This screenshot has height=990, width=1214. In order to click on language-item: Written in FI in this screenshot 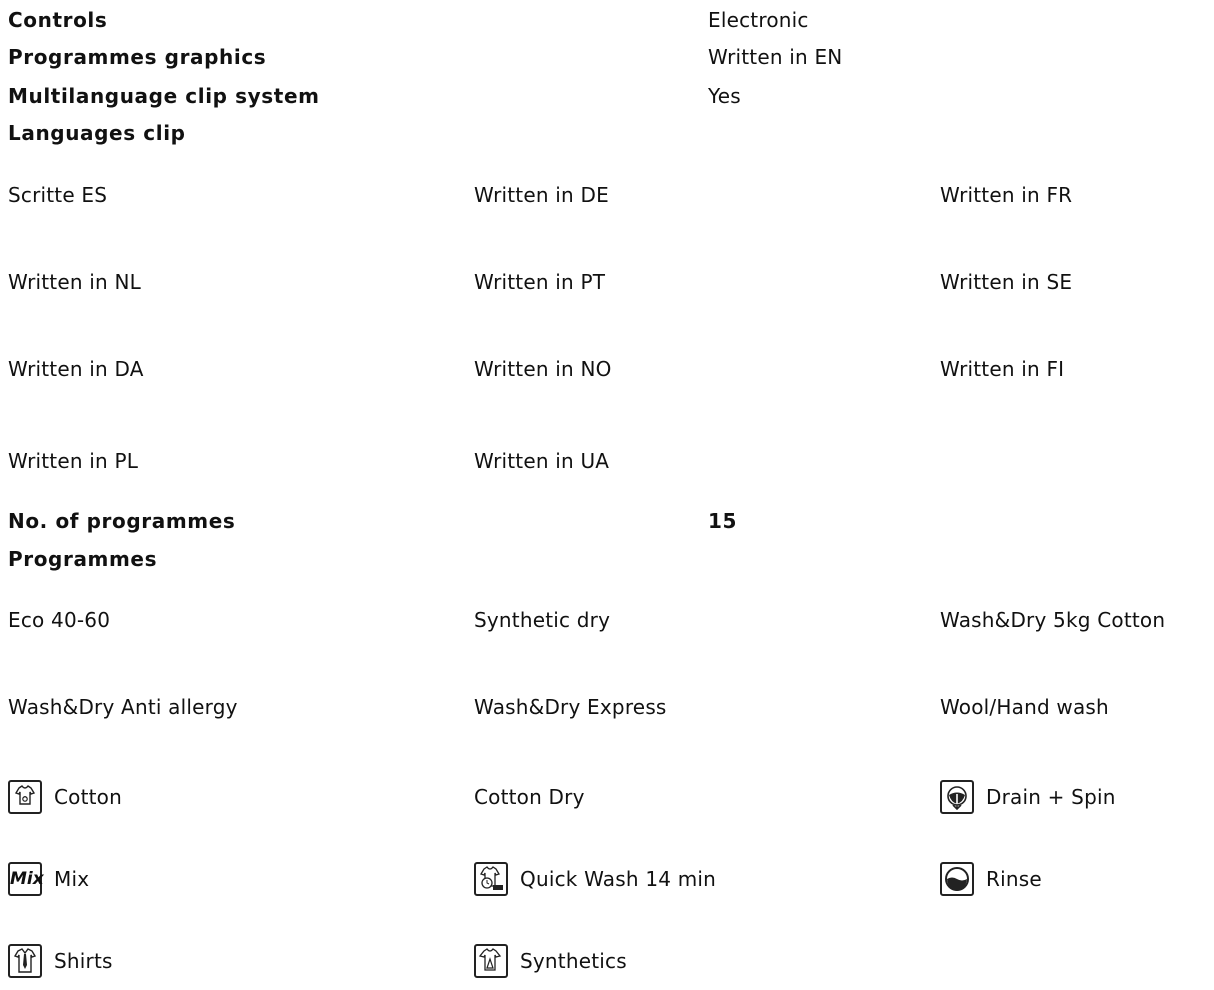, I will do `click(1002, 369)`.